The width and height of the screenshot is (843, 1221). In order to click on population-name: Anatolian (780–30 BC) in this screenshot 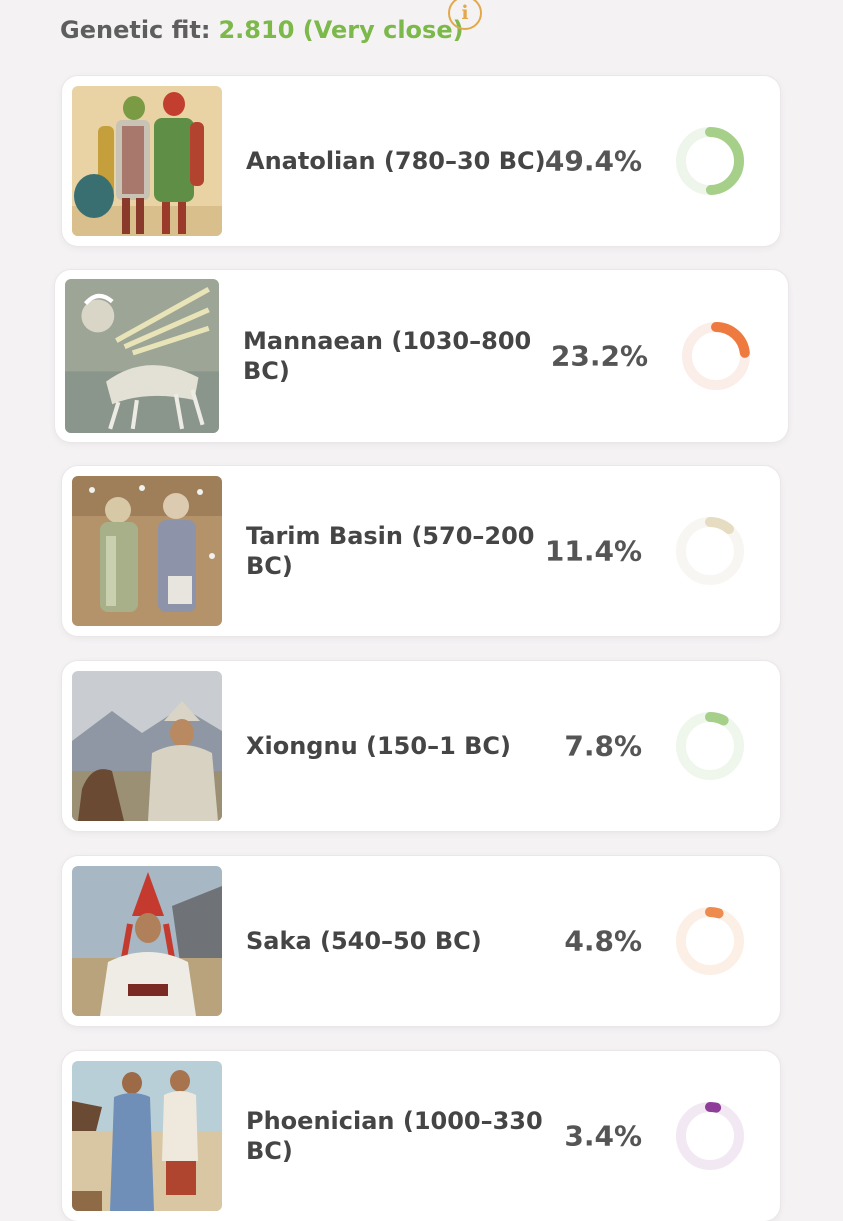, I will do `click(396, 161)`.